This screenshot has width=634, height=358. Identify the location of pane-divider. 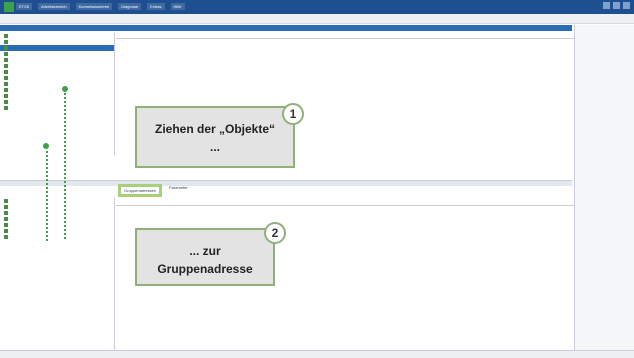
(286, 183).